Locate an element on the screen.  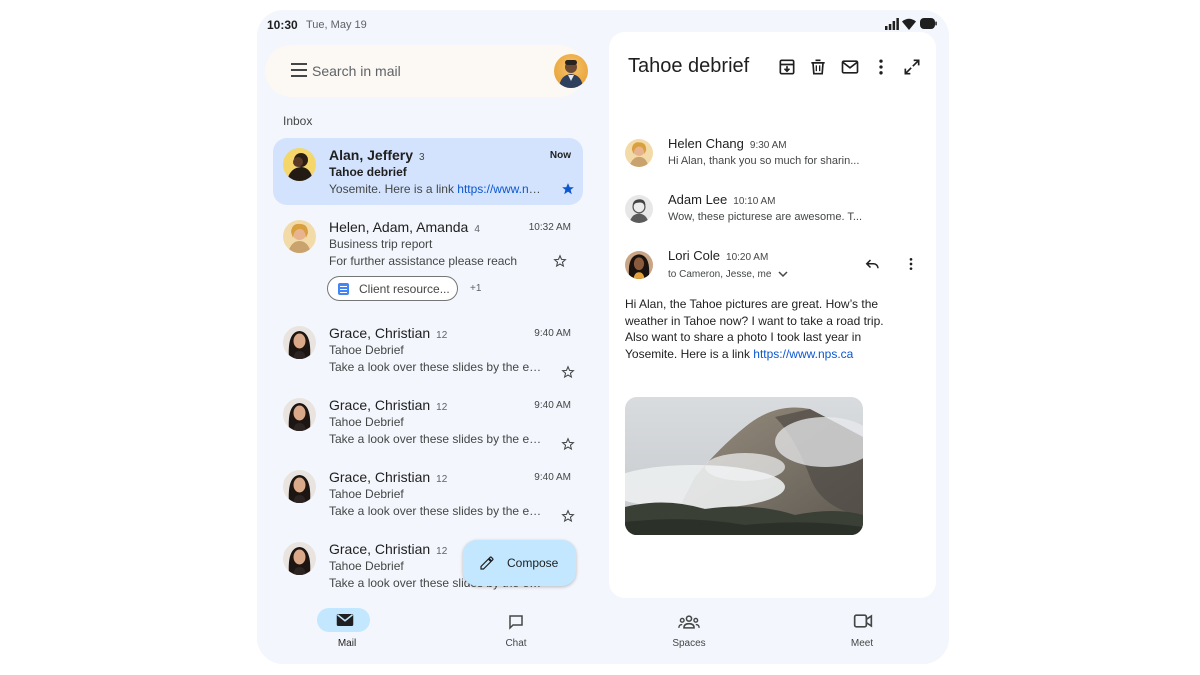
mail-time: 10:32 AM is located at coordinates (549, 227).